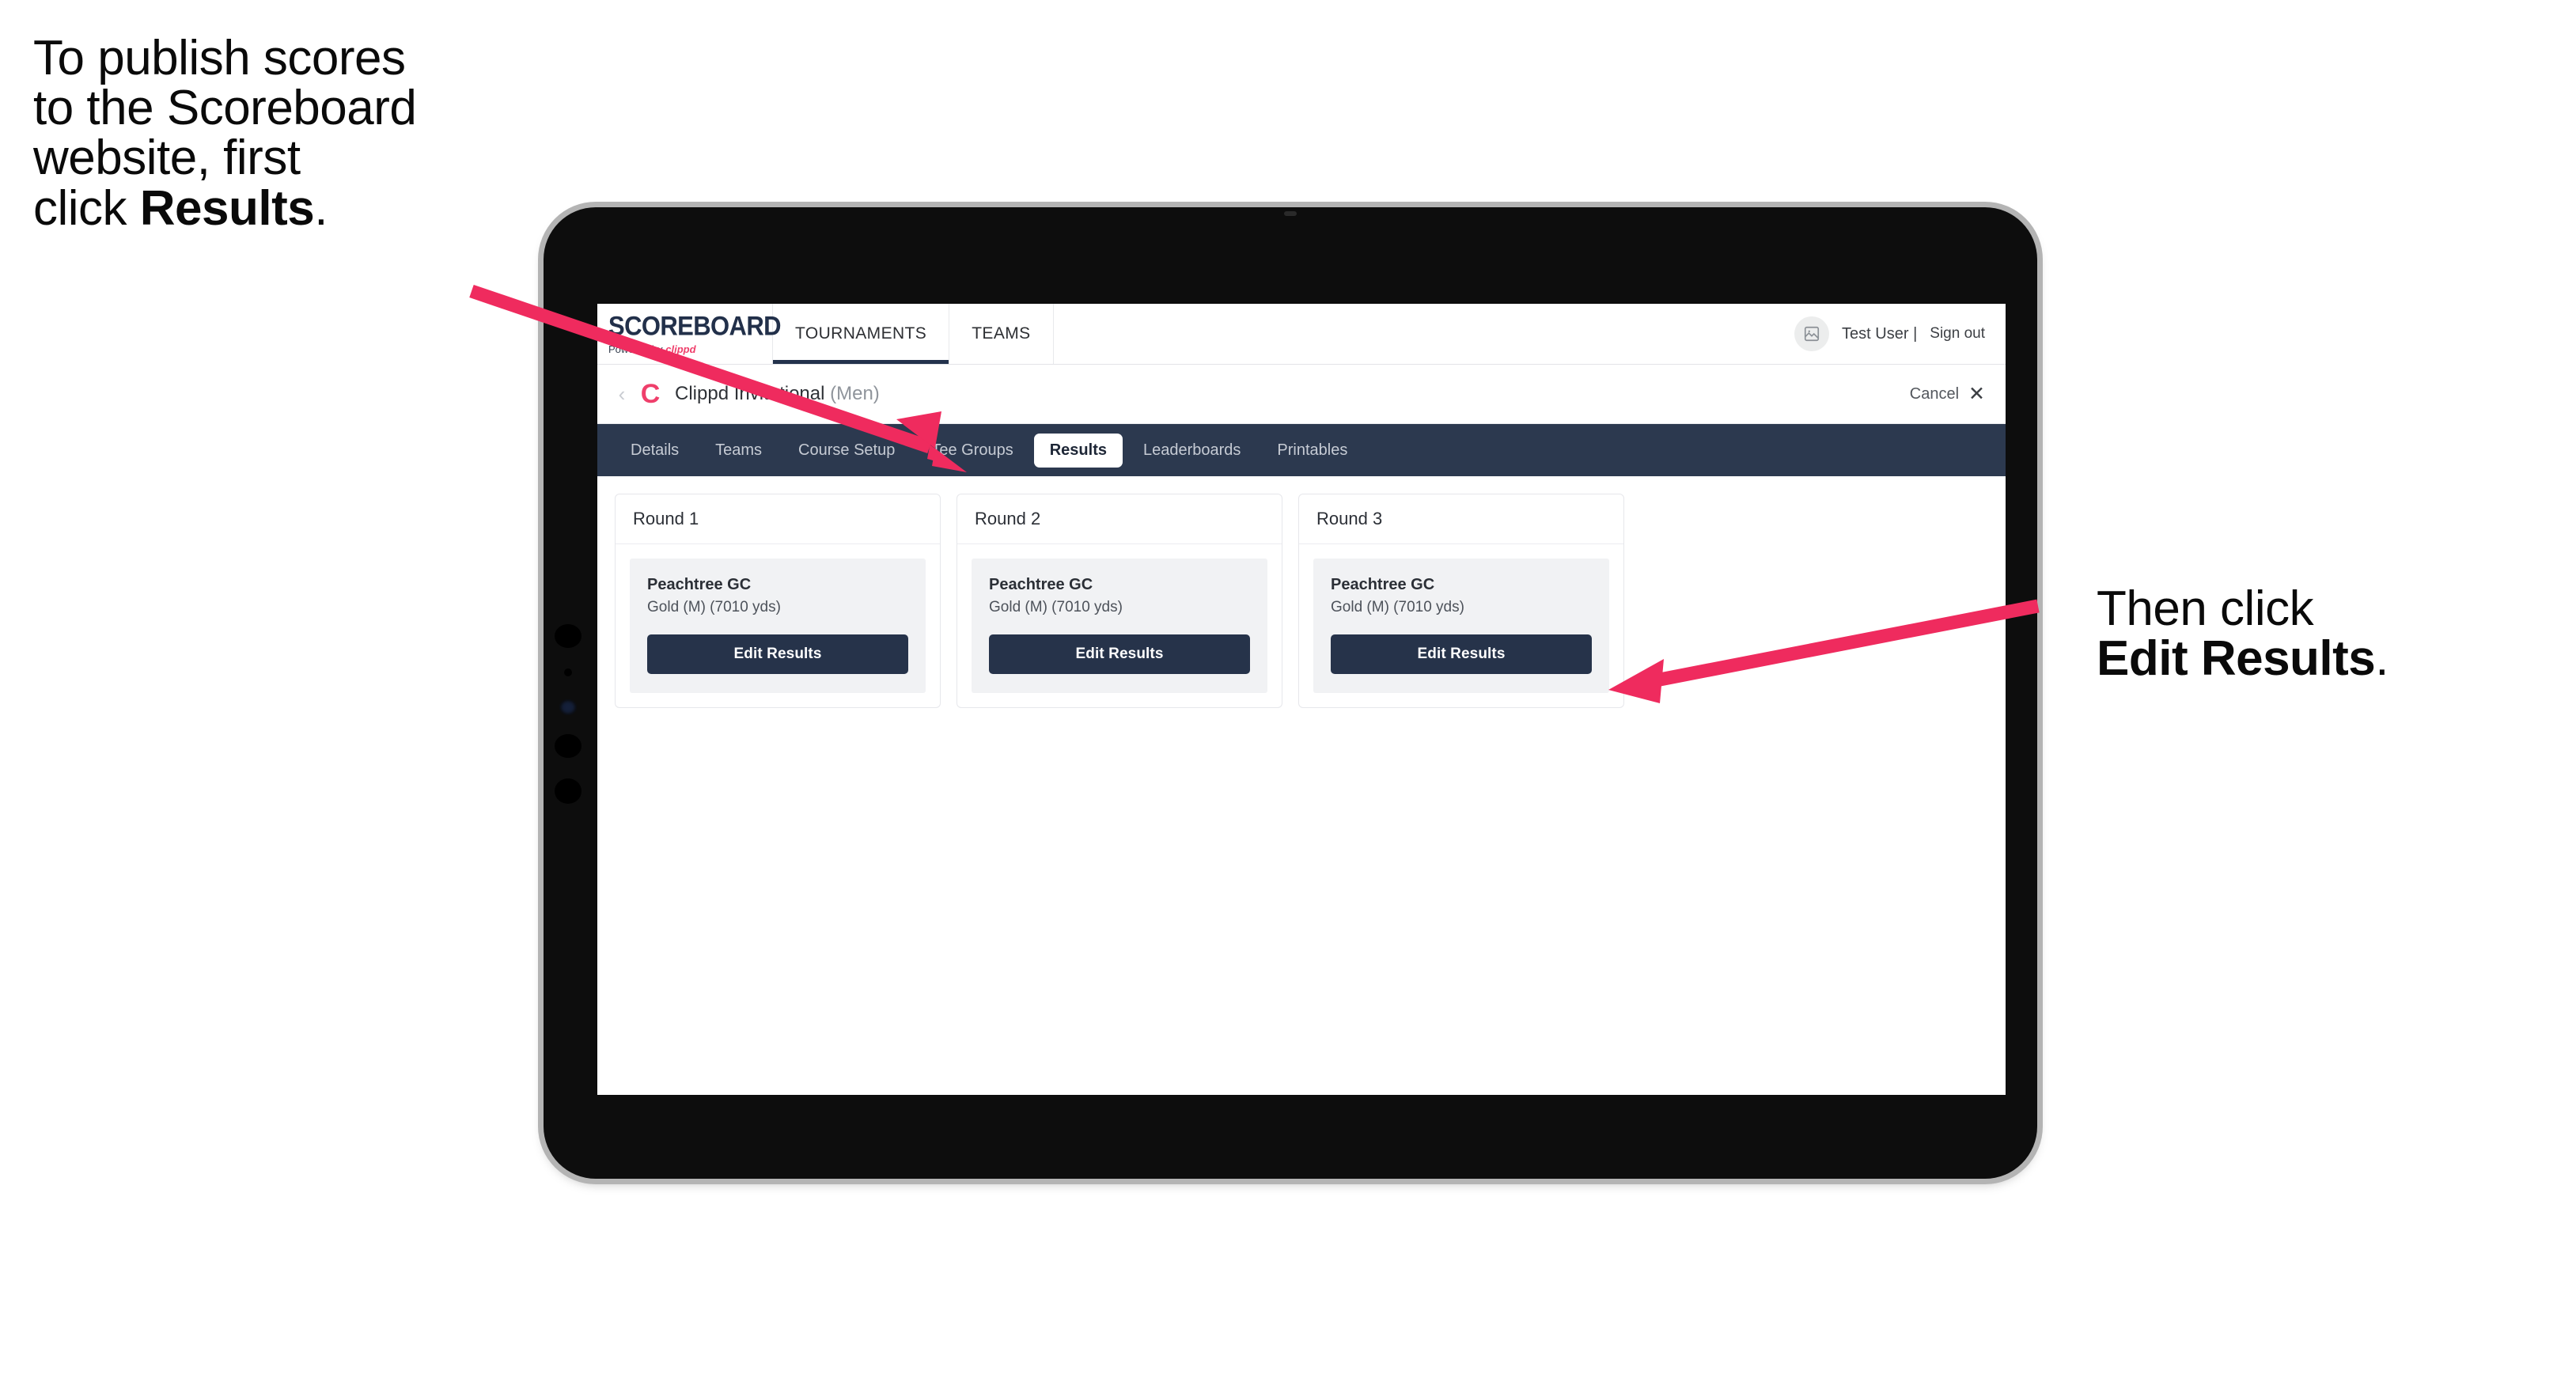 The height and width of the screenshot is (1386, 2576). I want to click on tab-course-setup: Course Setup, so click(846, 451).